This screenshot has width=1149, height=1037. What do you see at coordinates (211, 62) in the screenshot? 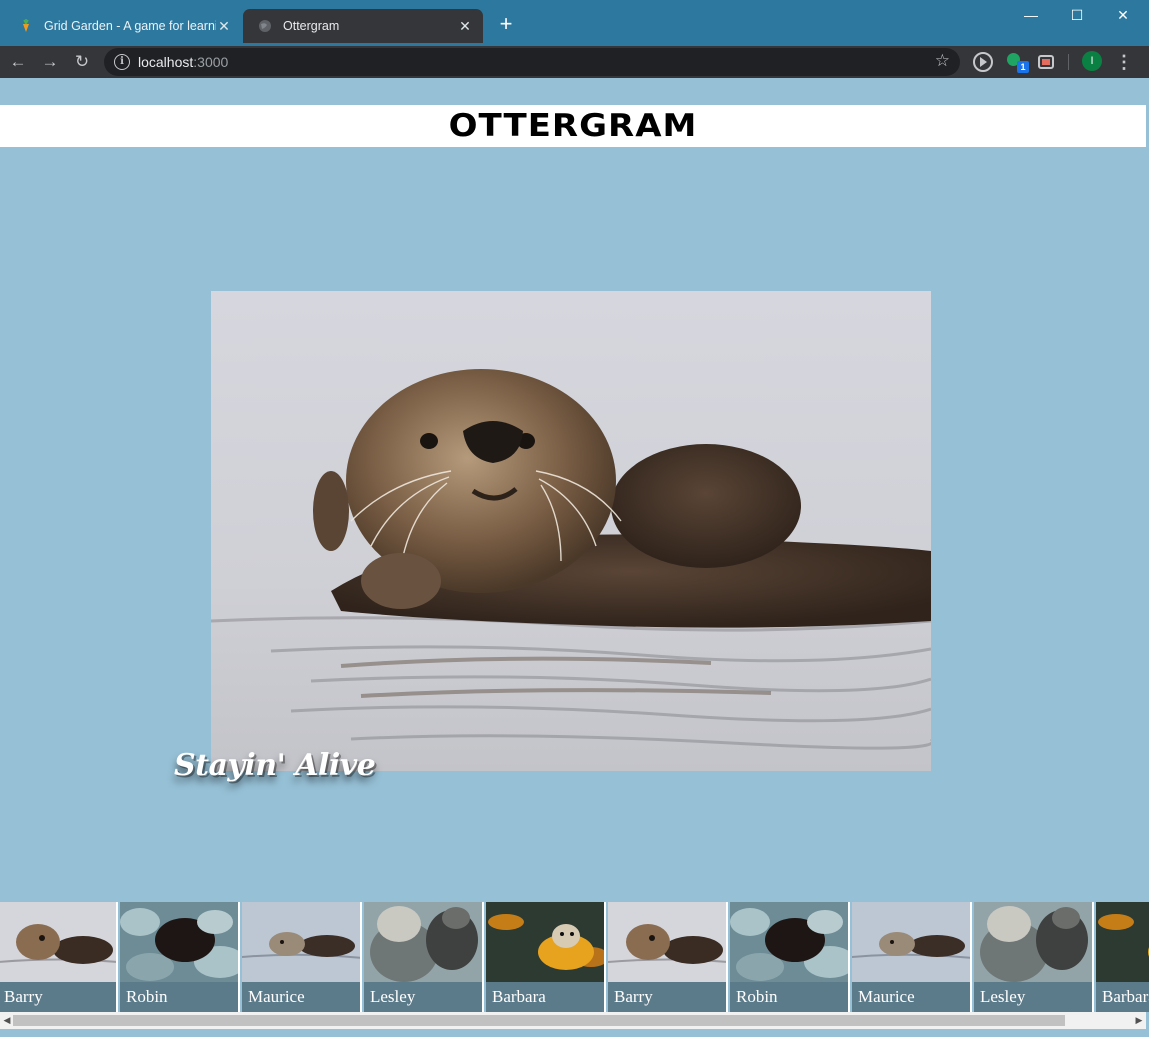
I see `address-port: :3000` at bounding box center [211, 62].